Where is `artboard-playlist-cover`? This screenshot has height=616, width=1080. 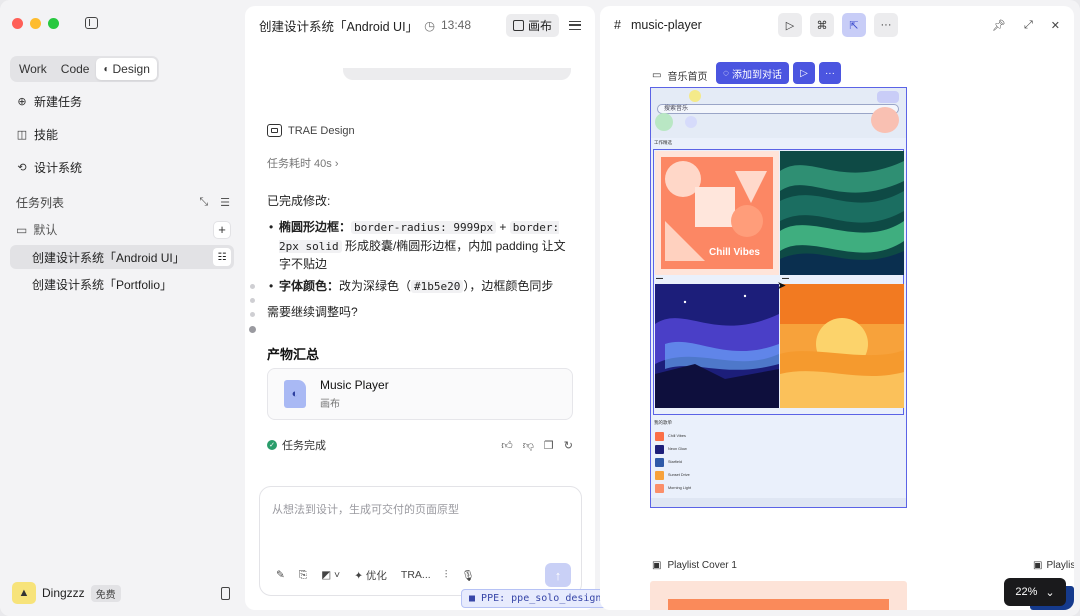 artboard-playlist-cover is located at coordinates (778, 595).